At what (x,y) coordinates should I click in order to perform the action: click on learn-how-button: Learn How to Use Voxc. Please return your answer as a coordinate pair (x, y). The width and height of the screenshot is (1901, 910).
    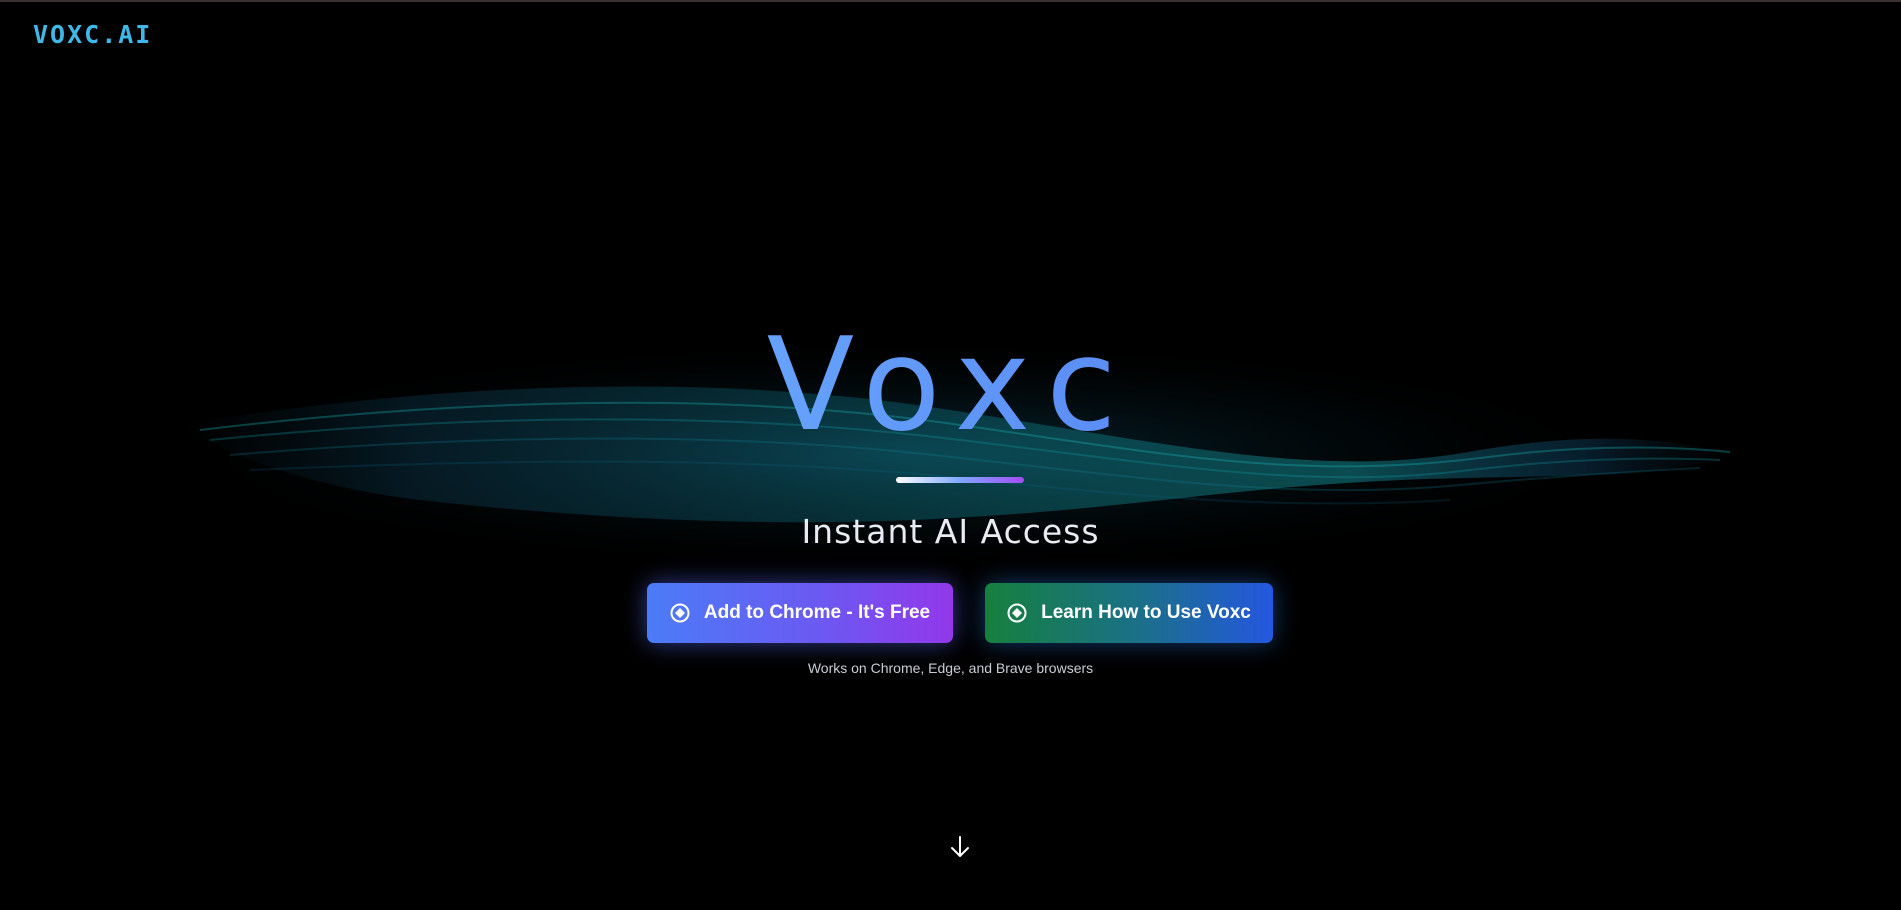
    Looking at the image, I should click on (1129, 613).